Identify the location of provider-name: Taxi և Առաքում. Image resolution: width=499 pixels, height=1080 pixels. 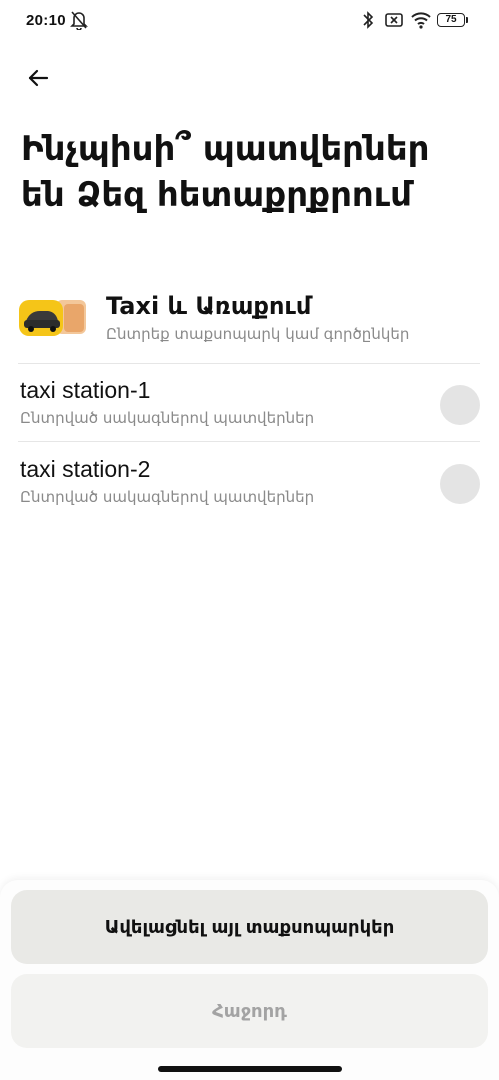
(209, 306).